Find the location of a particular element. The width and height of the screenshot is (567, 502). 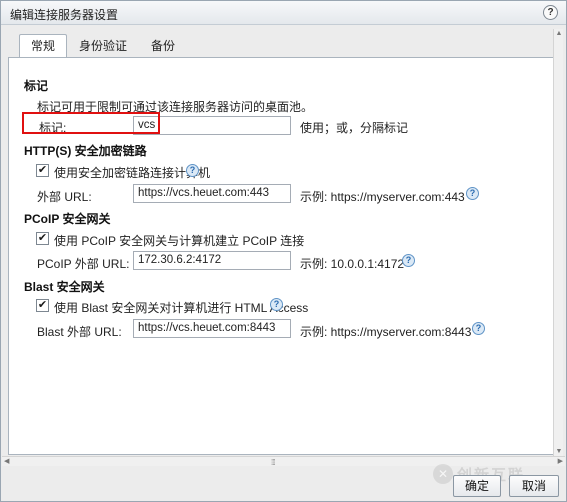

tab-general: 常规 is located at coordinates (43, 46).